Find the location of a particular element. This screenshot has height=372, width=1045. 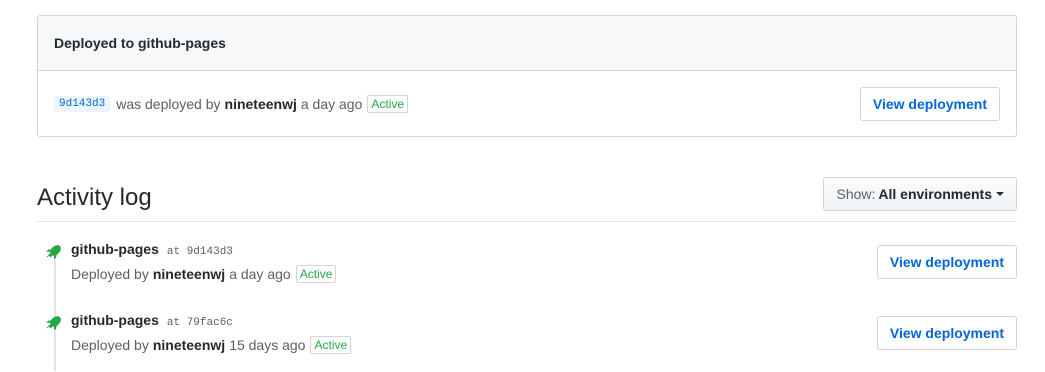

deployment-summary-title: Deployed to github-pages is located at coordinates (140, 43).